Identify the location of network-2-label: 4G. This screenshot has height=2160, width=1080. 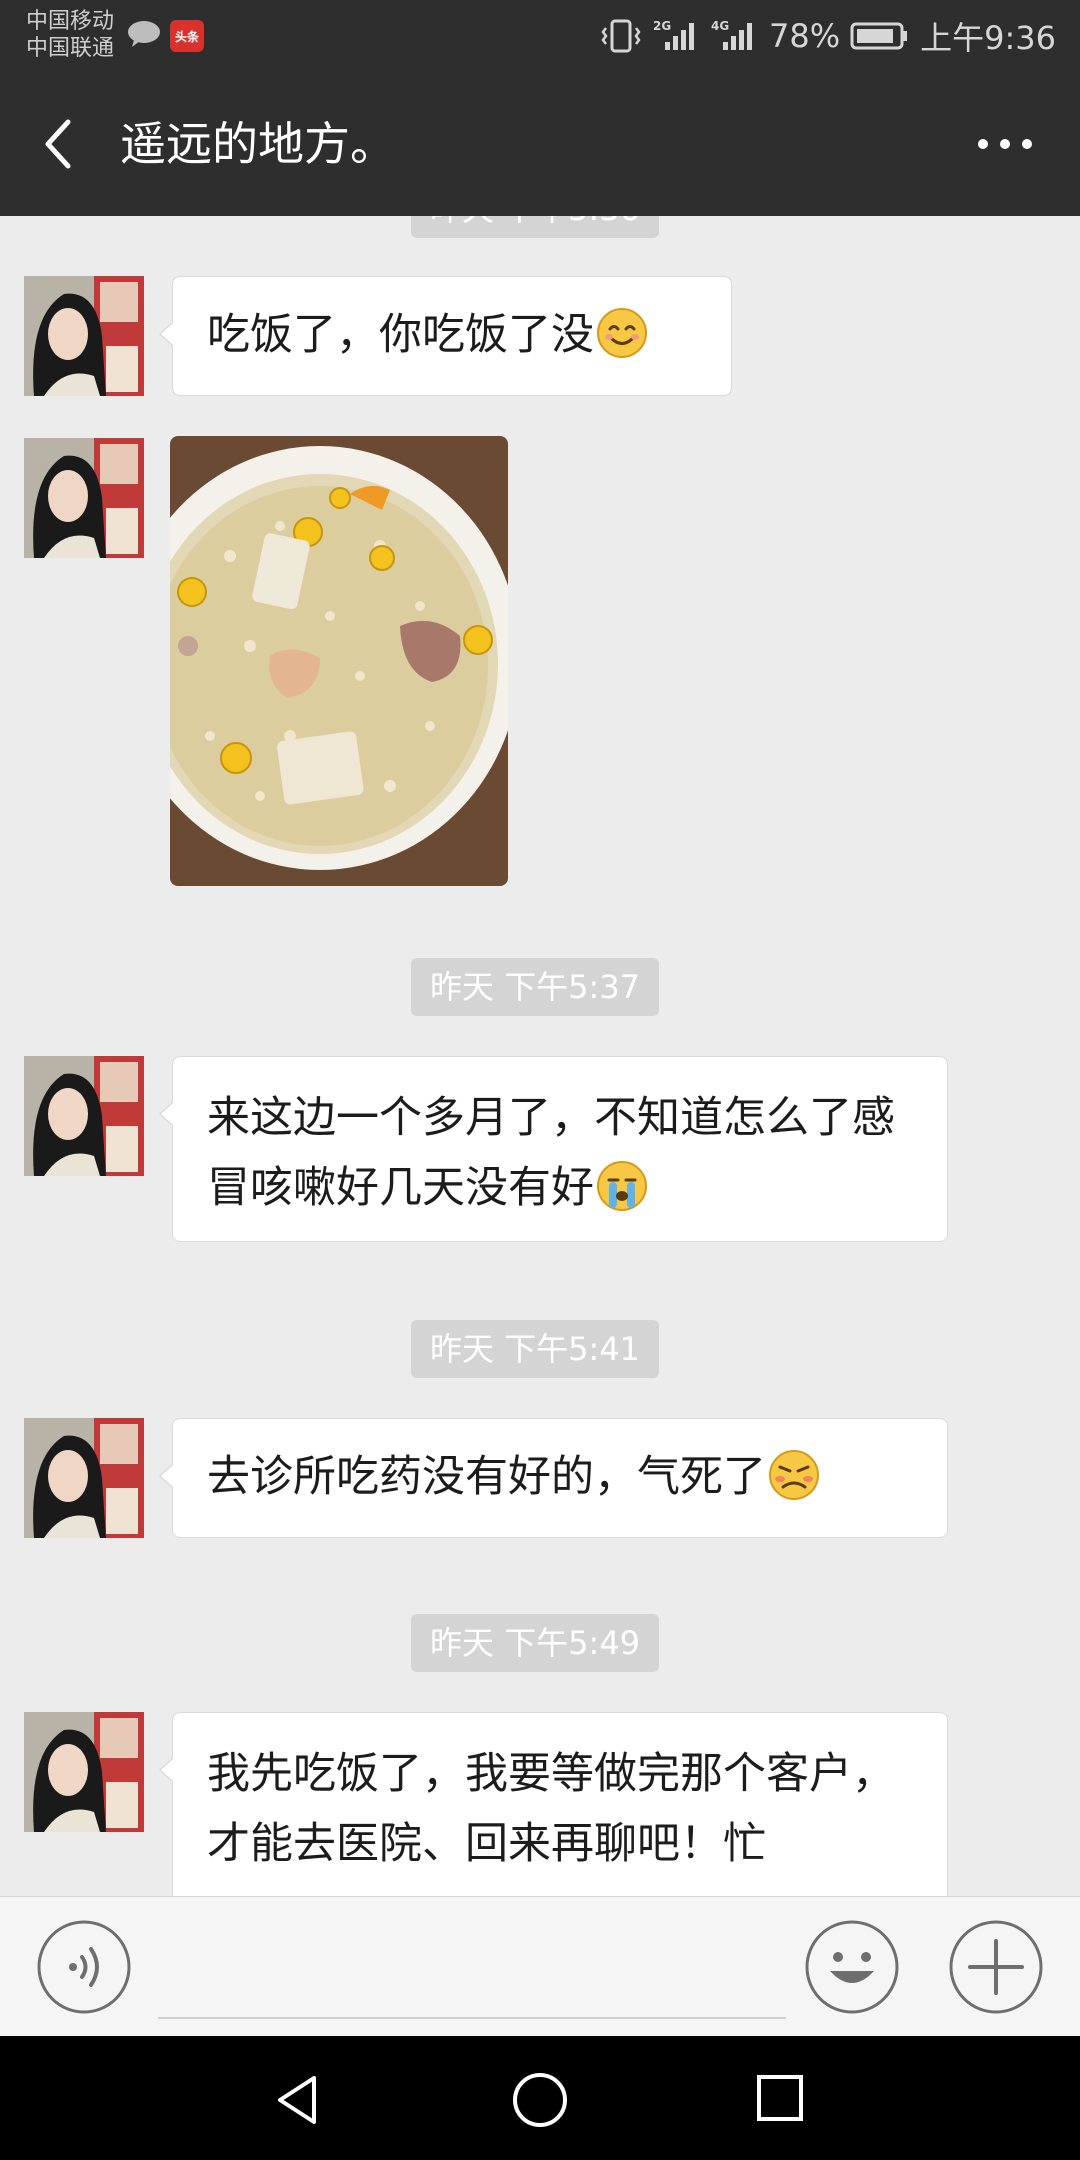
(720, 26).